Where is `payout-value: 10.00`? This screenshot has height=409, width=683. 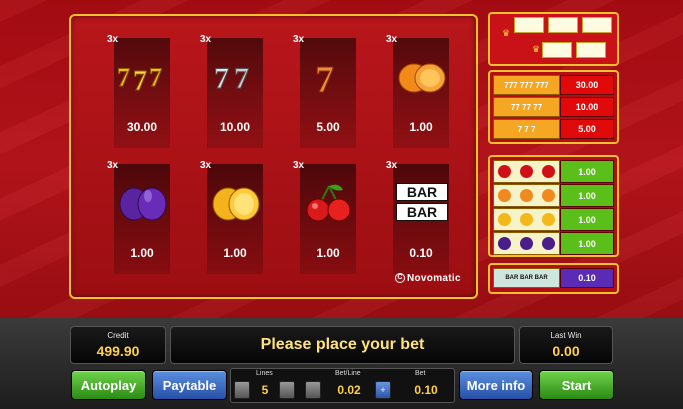
payout-value: 10.00 is located at coordinates (235, 127).